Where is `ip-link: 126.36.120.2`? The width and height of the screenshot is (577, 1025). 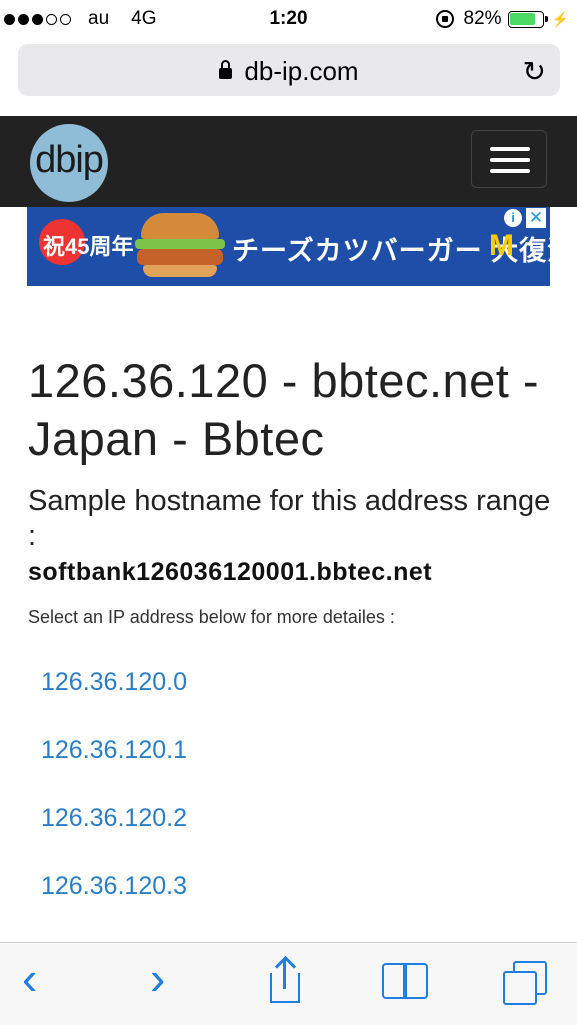
ip-link: 126.36.120.2 is located at coordinates (114, 818).